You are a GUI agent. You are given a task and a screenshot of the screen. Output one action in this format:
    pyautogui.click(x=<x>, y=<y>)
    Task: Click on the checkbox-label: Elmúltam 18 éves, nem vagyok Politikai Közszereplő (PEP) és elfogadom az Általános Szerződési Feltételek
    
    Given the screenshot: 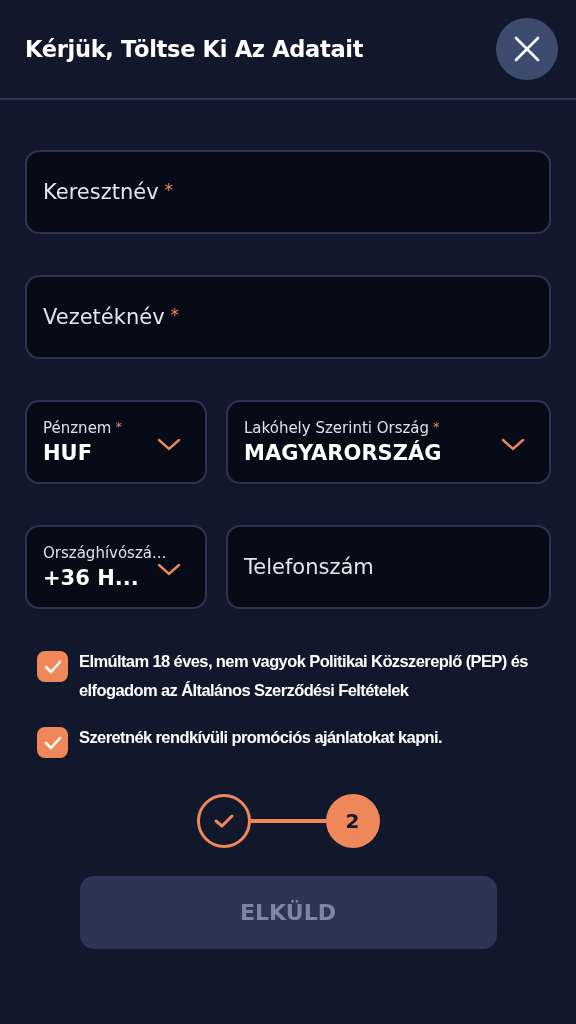 What is the action you would take?
    pyautogui.click(x=304, y=676)
    